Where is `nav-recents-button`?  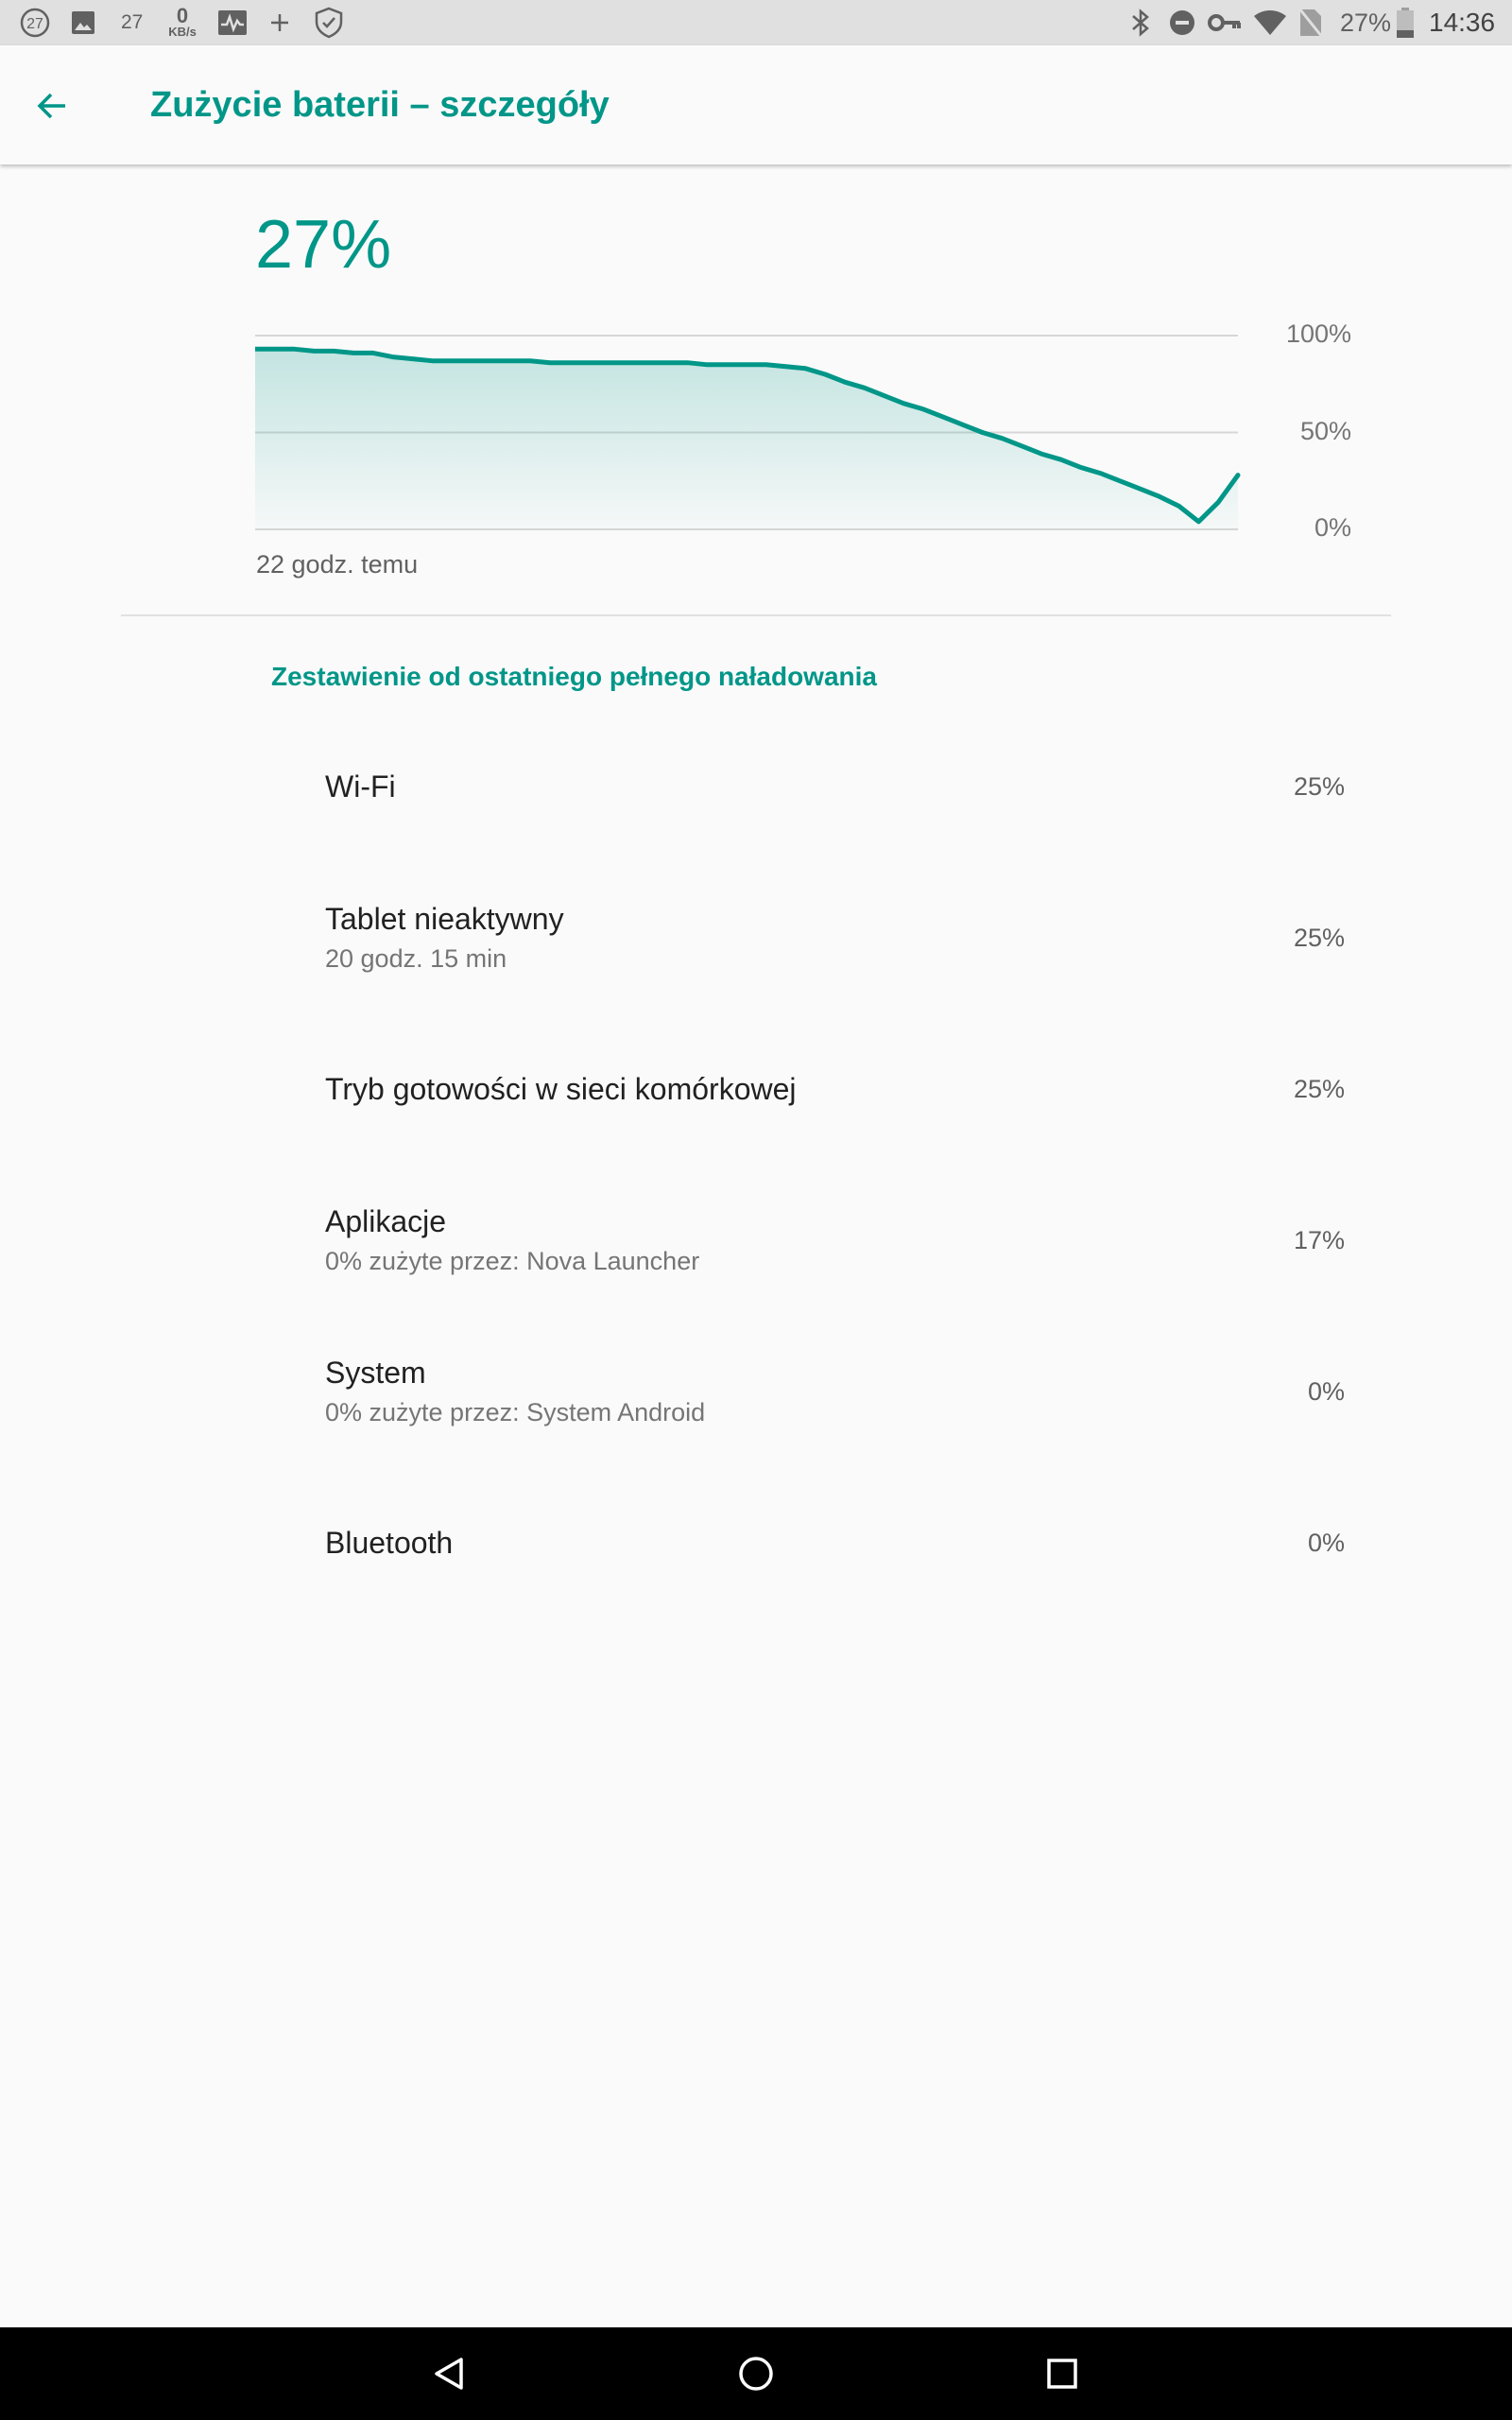 nav-recents-button is located at coordinates (1062, 2373).